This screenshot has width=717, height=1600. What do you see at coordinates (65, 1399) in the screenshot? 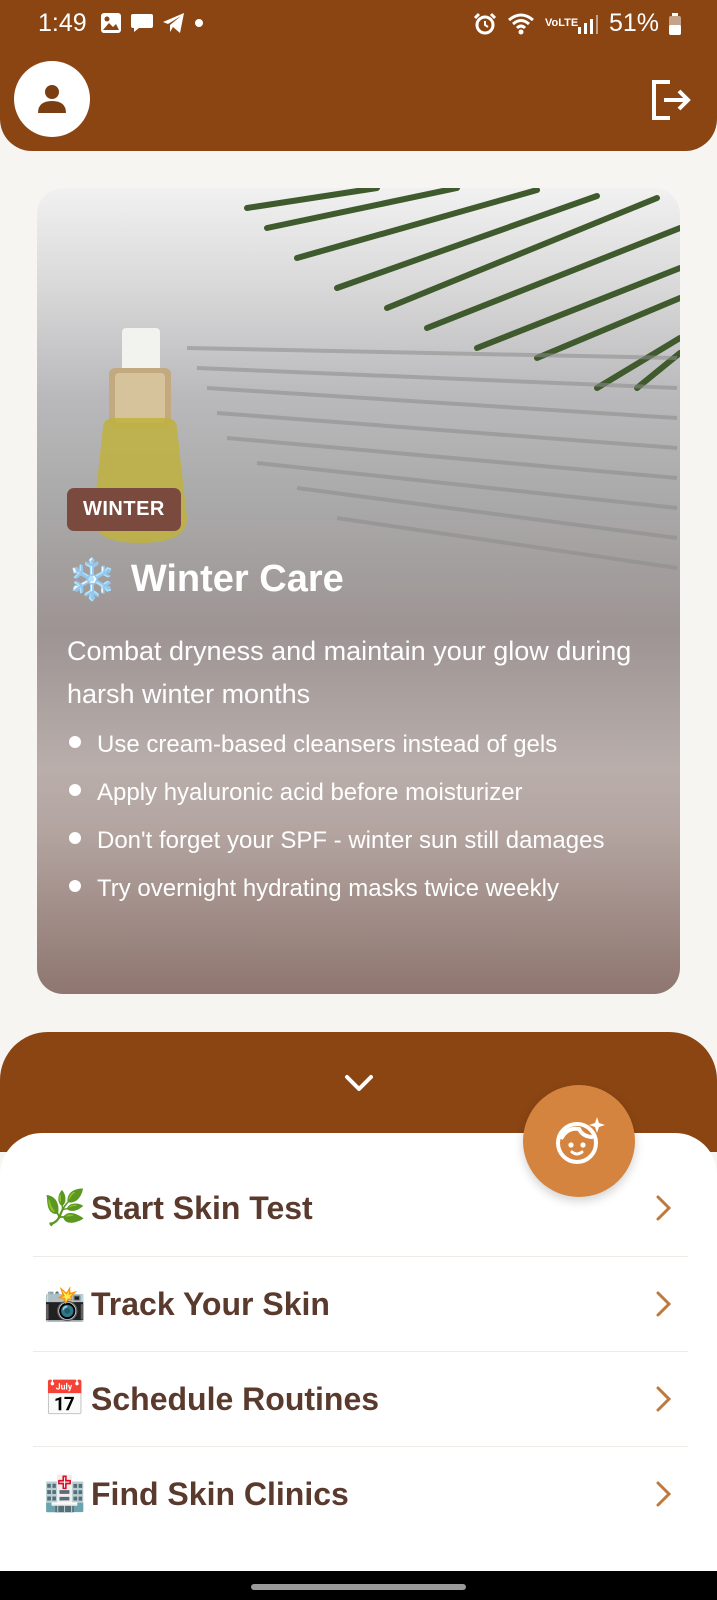
I see `calendar-icon: 📅` at bounding box center [65, 1399].